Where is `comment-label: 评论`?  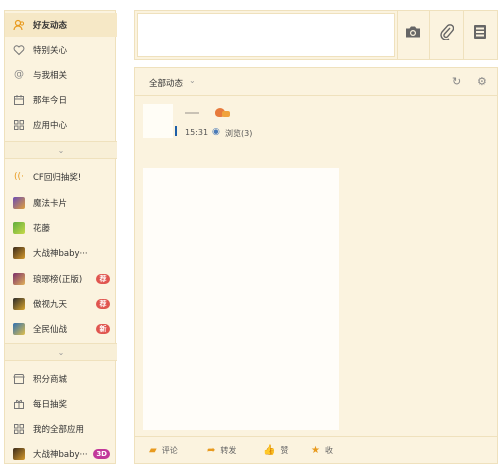
comment-label: 评论 is located at coordinates (169, 450).